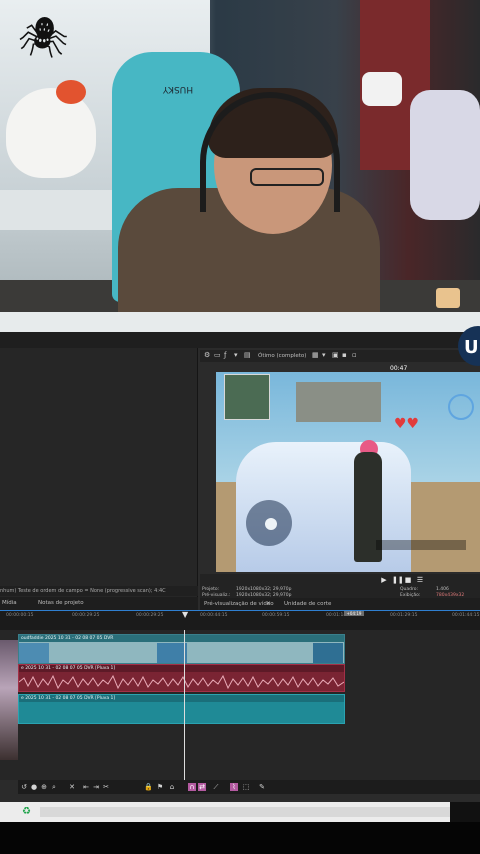  I want to click on selection-icon: ⬚, so click(246, 787).